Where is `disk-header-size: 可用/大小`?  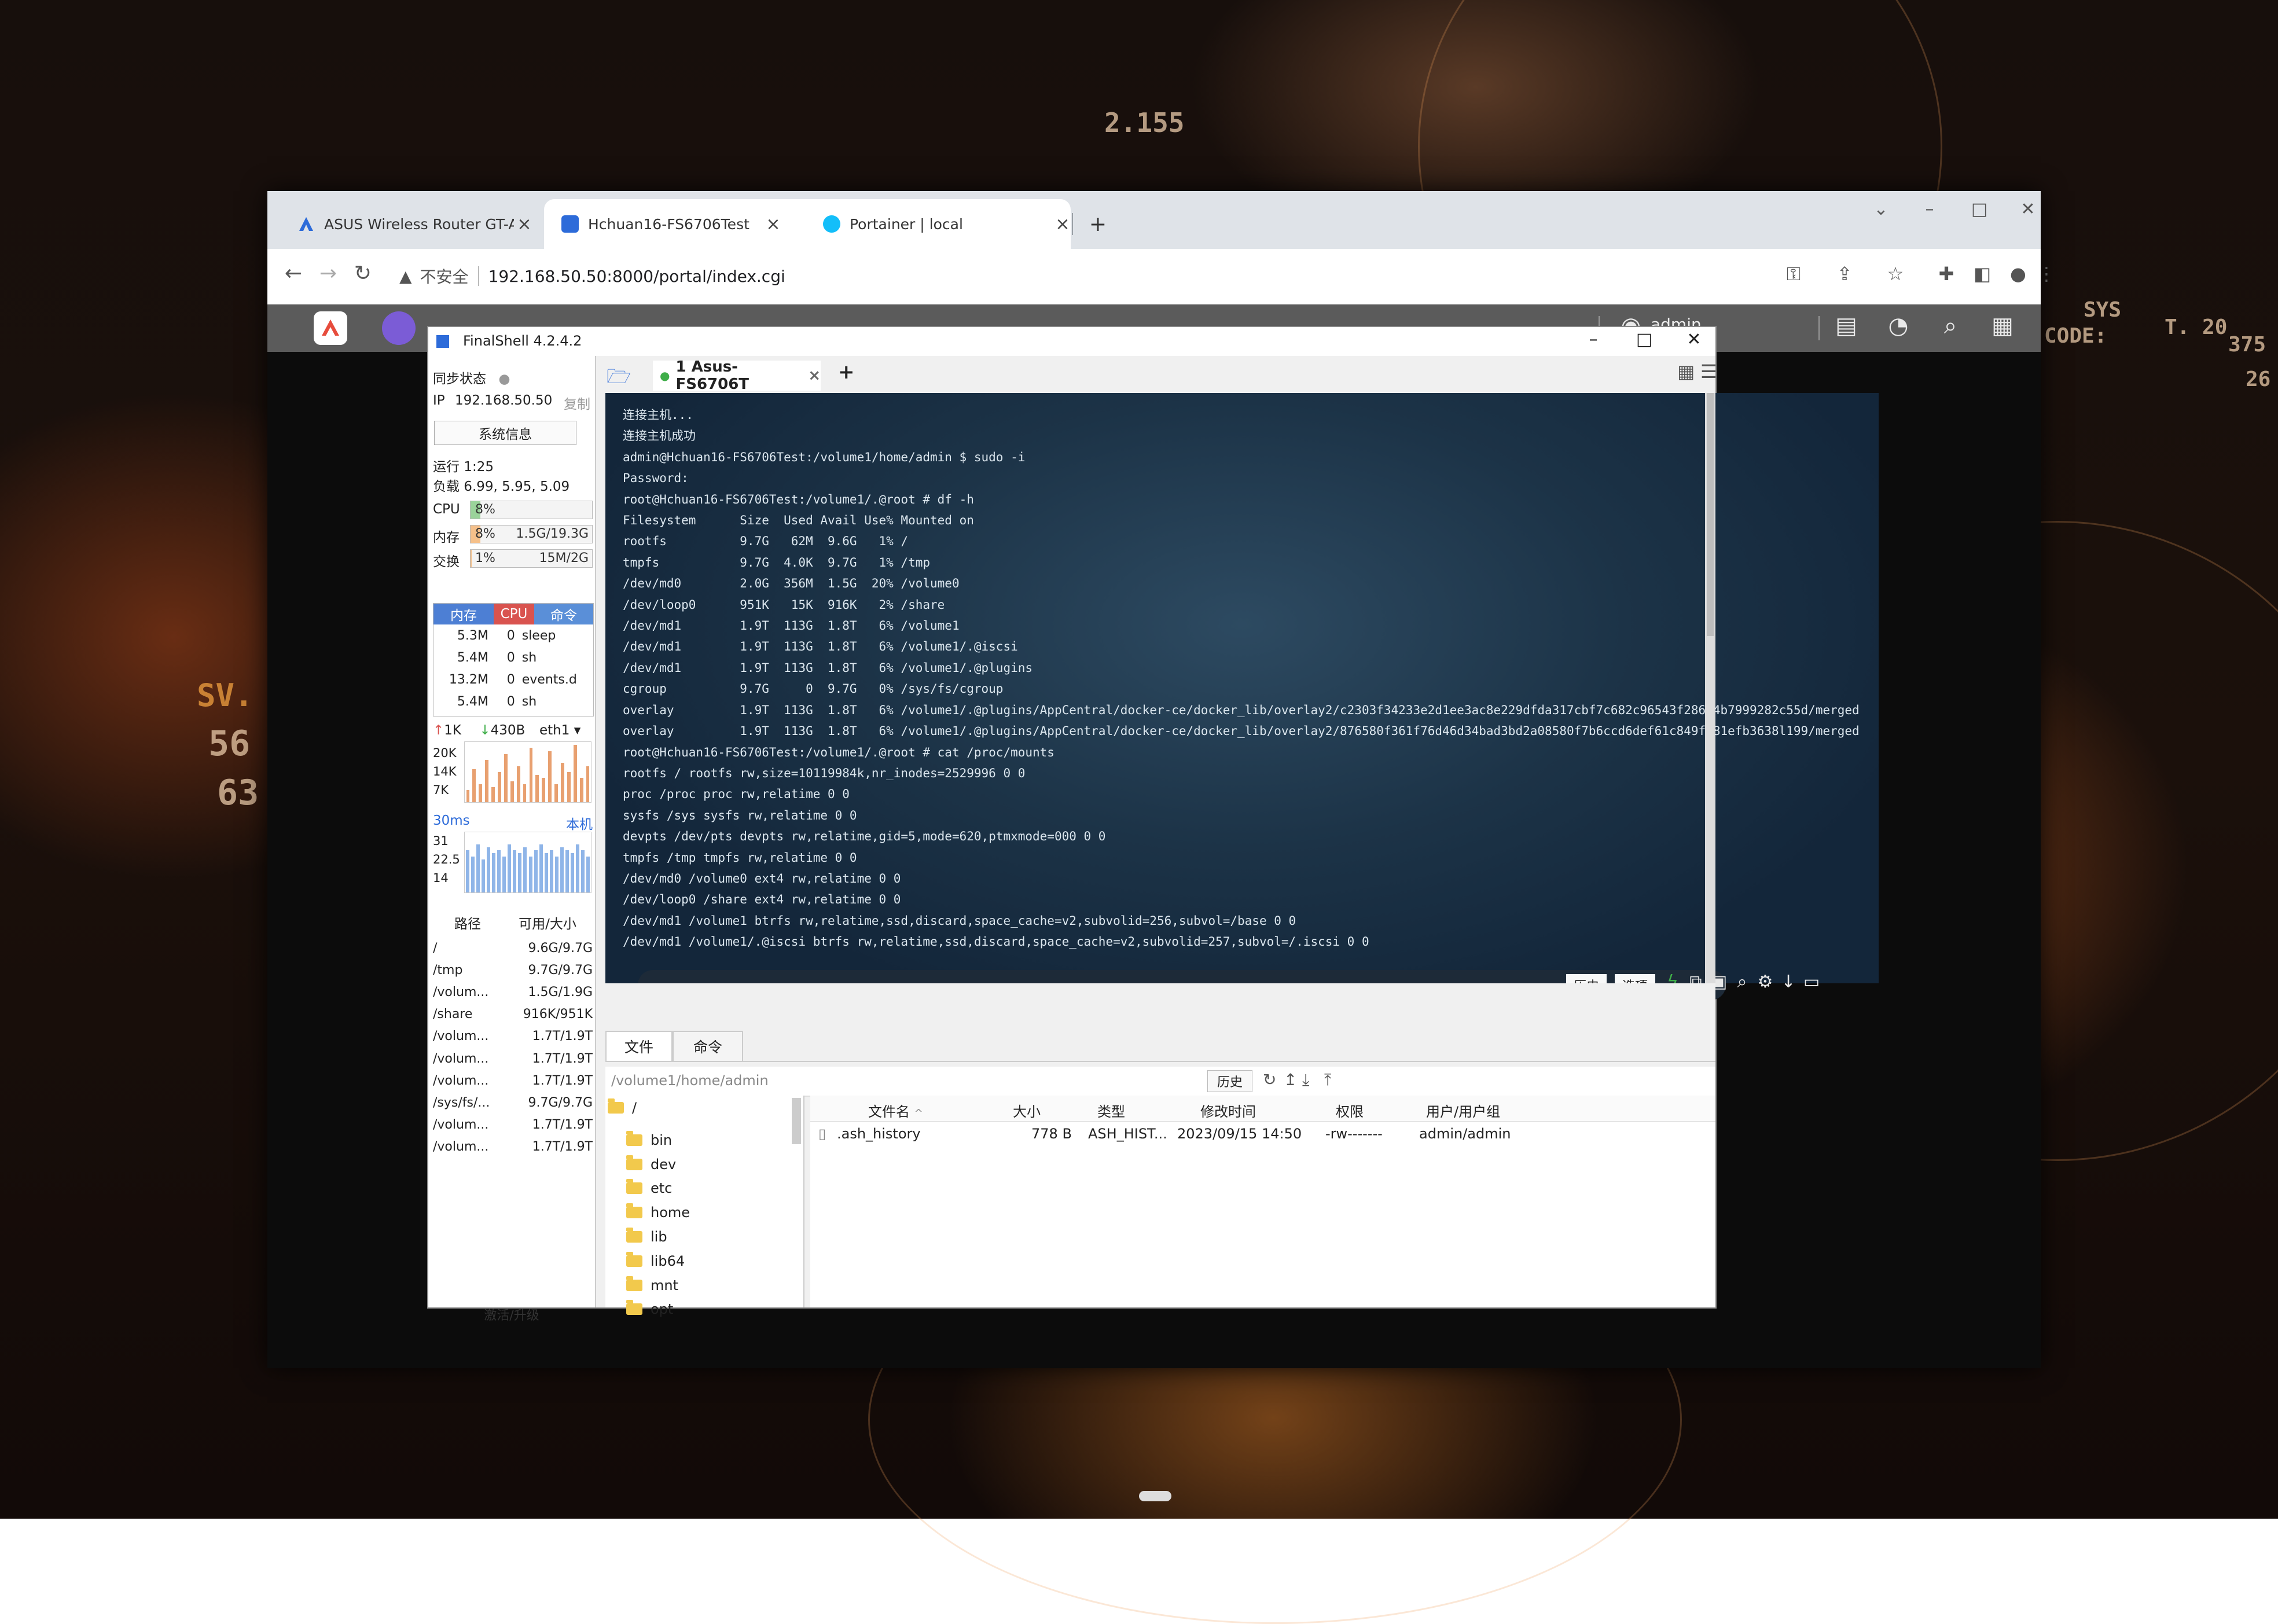
disk-header-size: 可用/大小 is located at coordinates (547, 924).